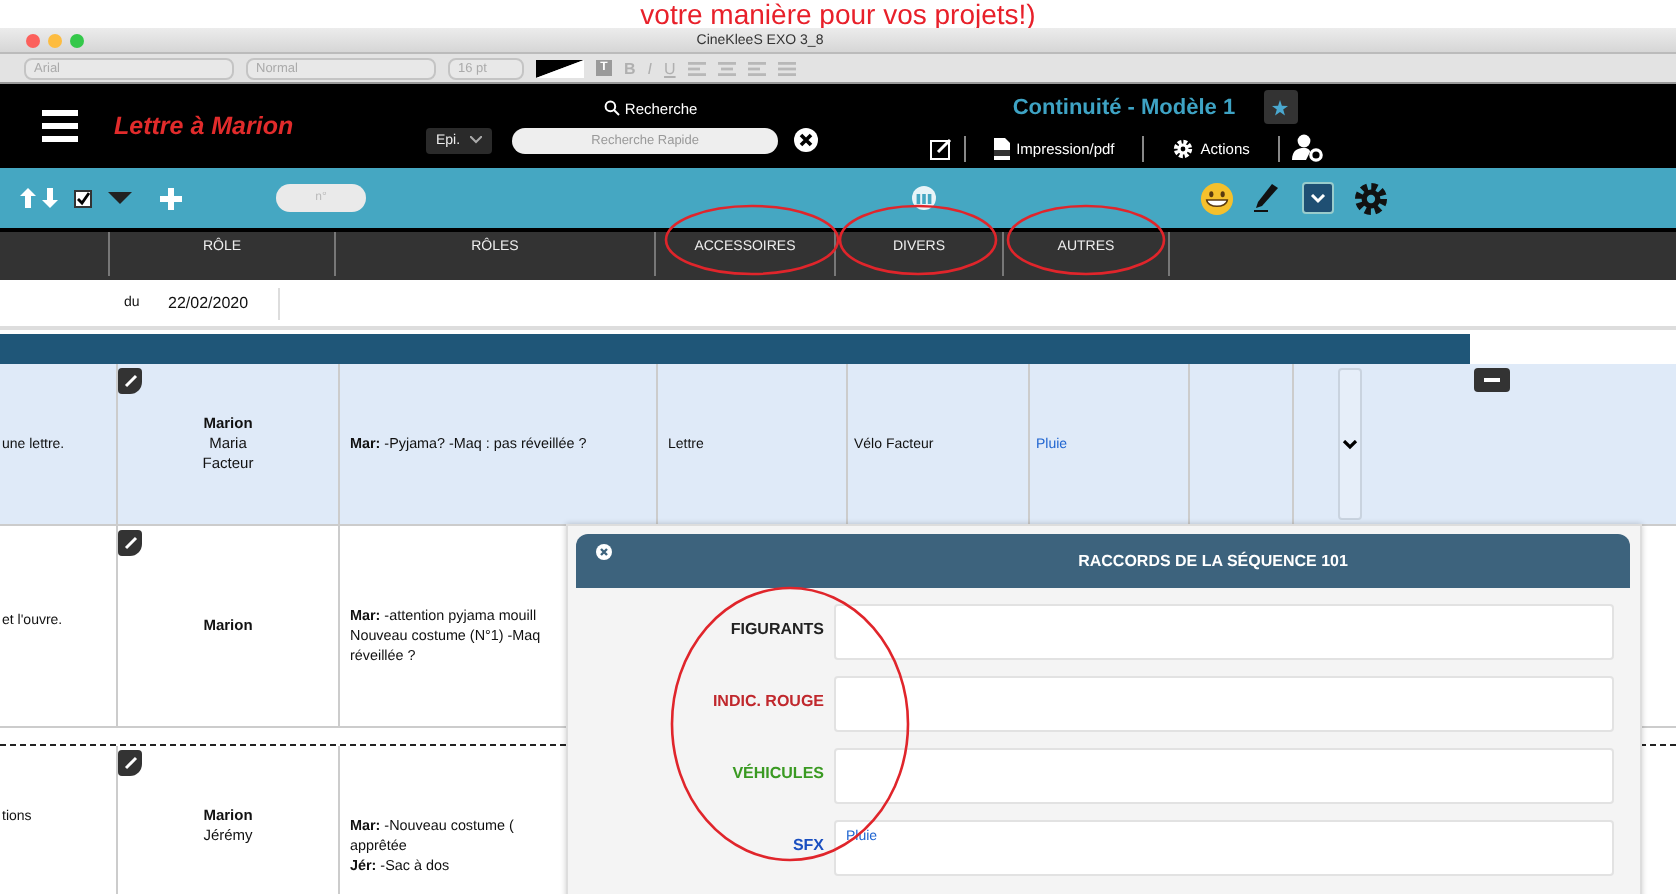 The image size is (1676, 894). I want to click on popup-title: RACCORDS DE LA SÉQUENCE 101, so click(1213, 561).